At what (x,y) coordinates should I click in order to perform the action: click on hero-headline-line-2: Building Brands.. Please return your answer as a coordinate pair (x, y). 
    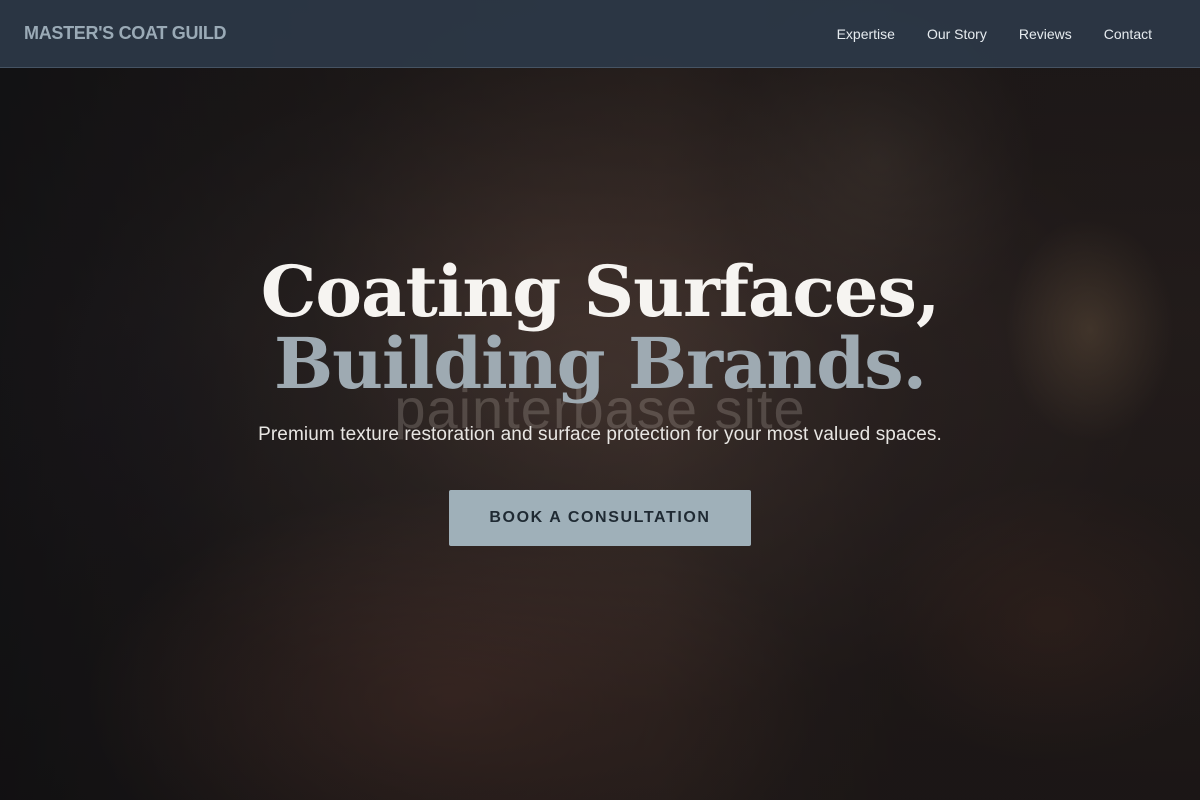
    Looking at the image, I should click on (600, 363).